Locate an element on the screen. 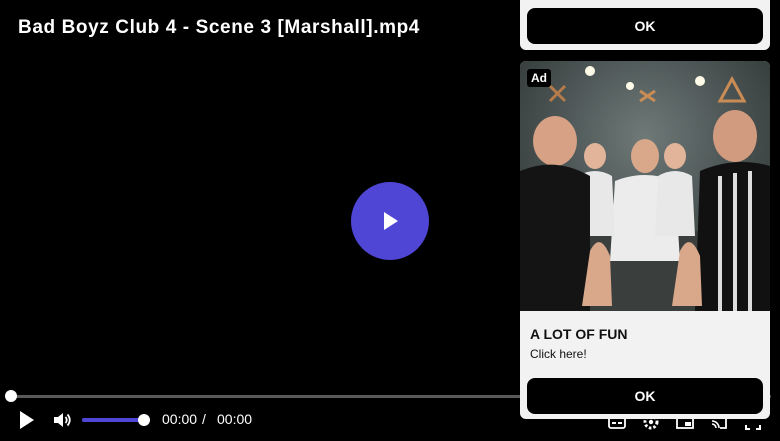 This screenshot has width=780, height=441. ad-subtext: Click here! is located at coordinates (558, 354).